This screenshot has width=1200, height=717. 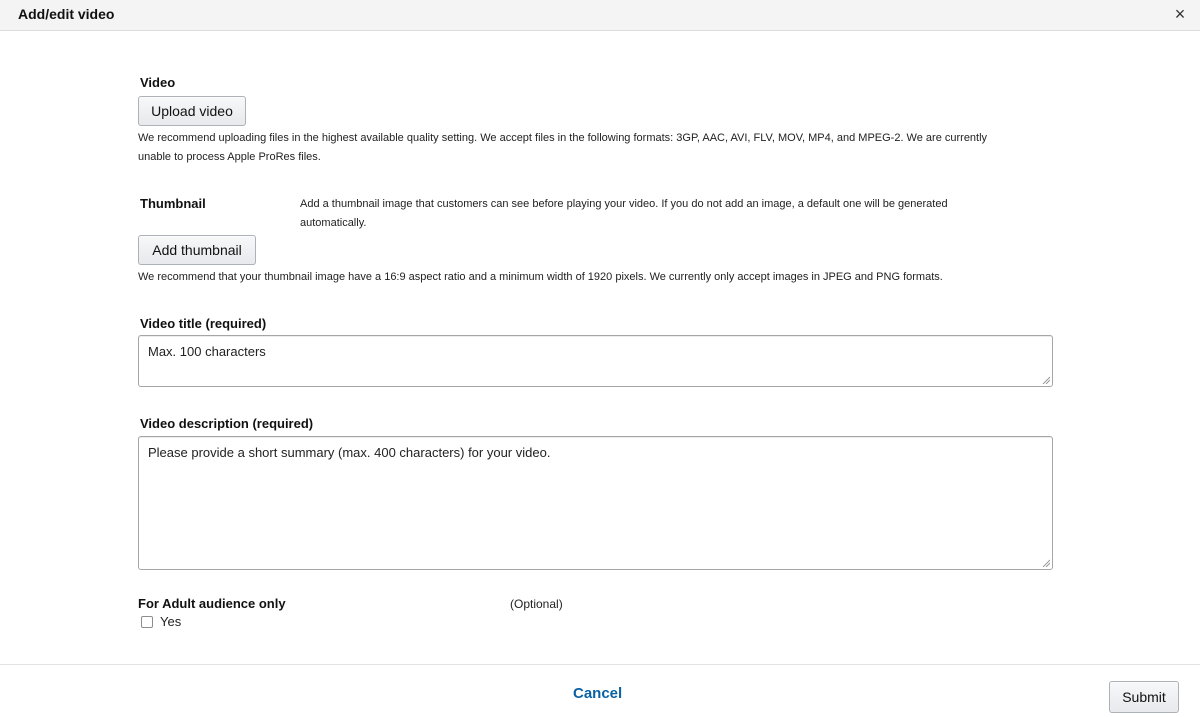 What do you see at coordinates (147, 622) in the screenshot?
I see `adult-yes-checkbox` at bounding box center [147, 622].